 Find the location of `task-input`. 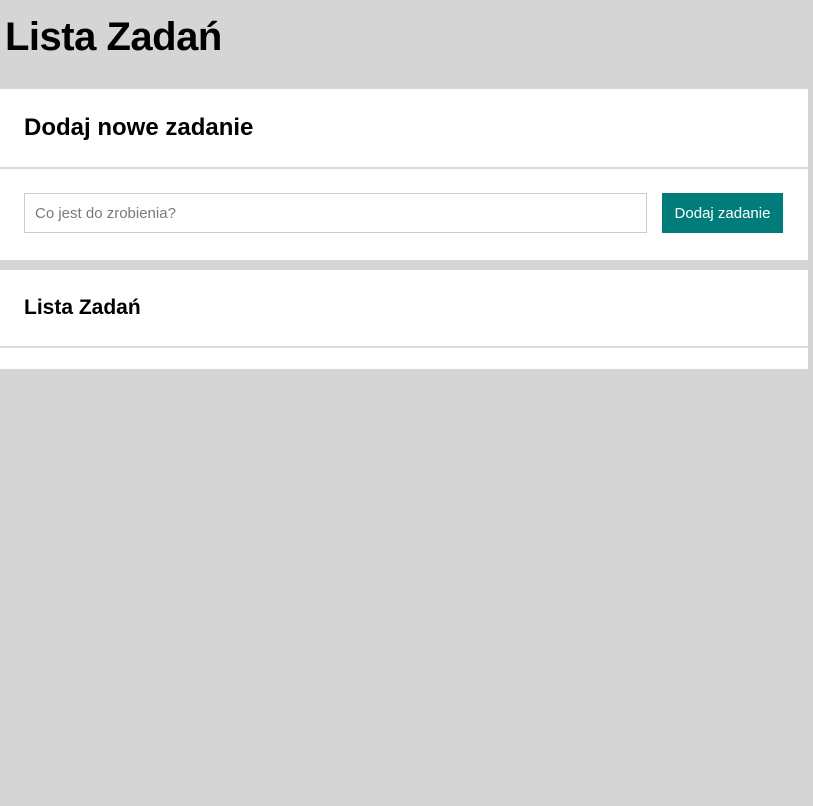

task-input is located at coordinates (335, 213).